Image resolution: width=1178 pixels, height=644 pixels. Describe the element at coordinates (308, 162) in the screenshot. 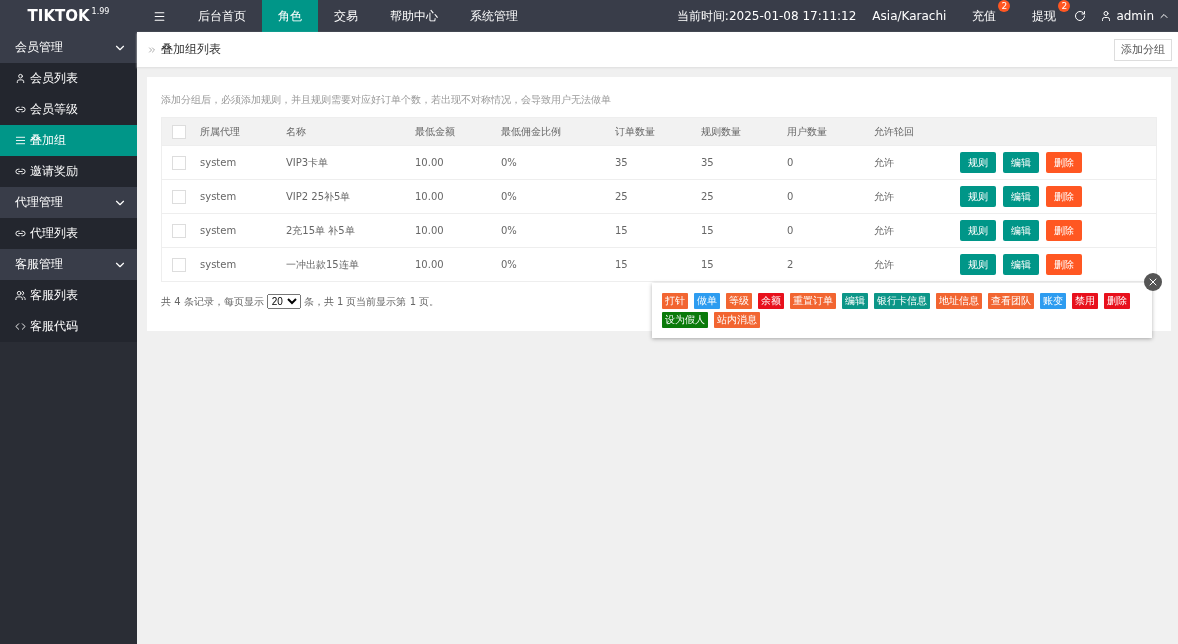

I see `table-cell-text: VIP3卡单` at that location.